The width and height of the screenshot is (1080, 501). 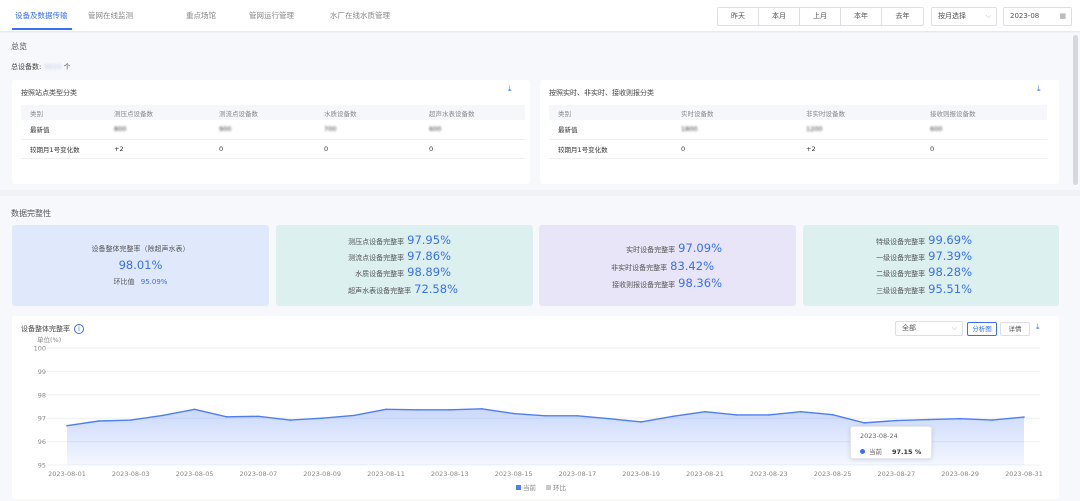 I want to click on chart-tooltip: 2023-08-24 当前 97.15 %, so click(x=891, y=442).